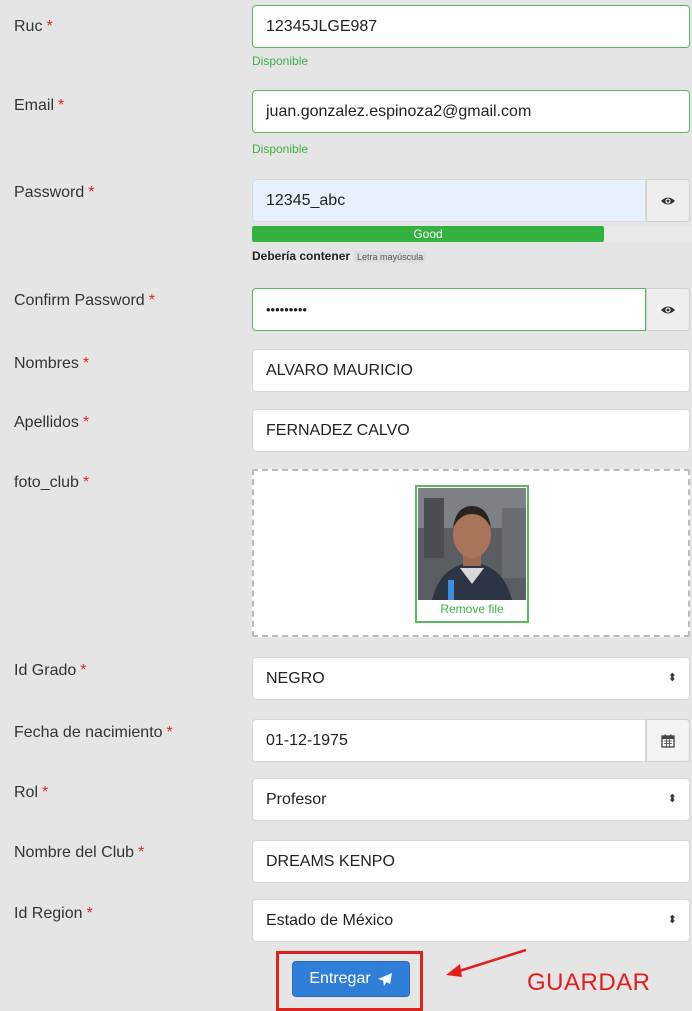 Image resolution: width=692 pixels, height=1011 pixels. Describe the element at coordinates (52, 363) in the screenshot. I see `nombres-label: Nombres *` at that location.